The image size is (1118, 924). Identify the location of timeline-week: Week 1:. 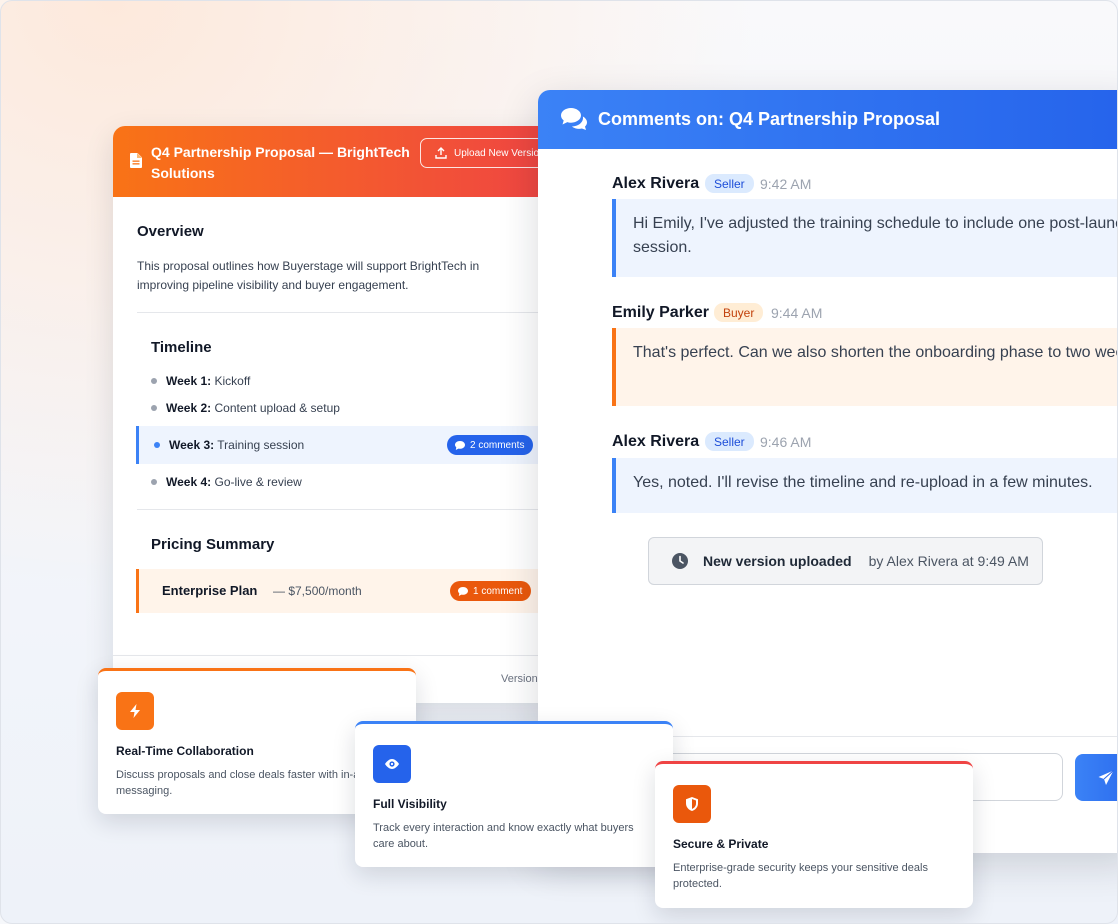
(189, 381).